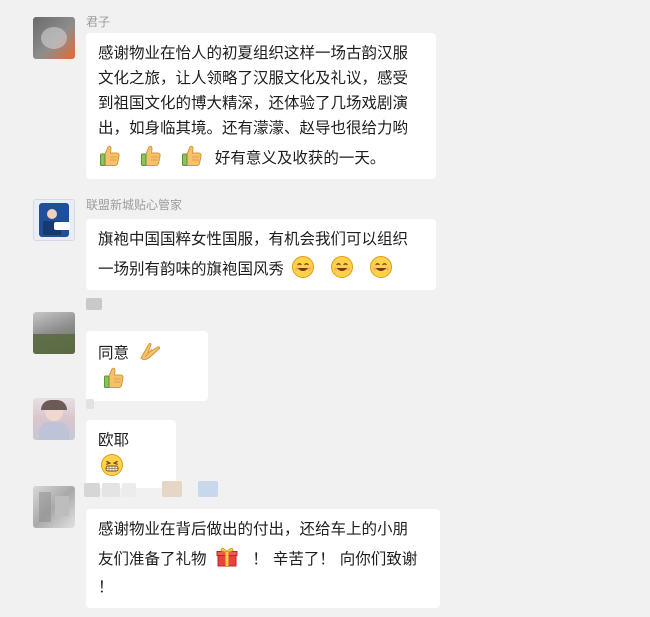 The image size is (650, 617). Describe the element at coordinates (147, 366) in the screenshot. I see `message-bubble: 同意` at that location.